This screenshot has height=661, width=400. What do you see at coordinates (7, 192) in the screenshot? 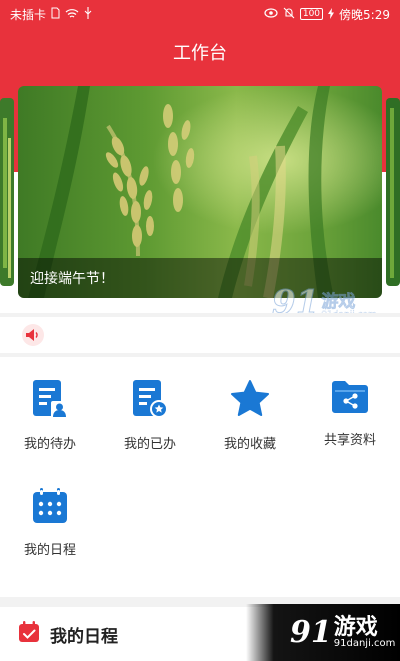
I see `banner-prev-slide` at bounding box center [7, 192].